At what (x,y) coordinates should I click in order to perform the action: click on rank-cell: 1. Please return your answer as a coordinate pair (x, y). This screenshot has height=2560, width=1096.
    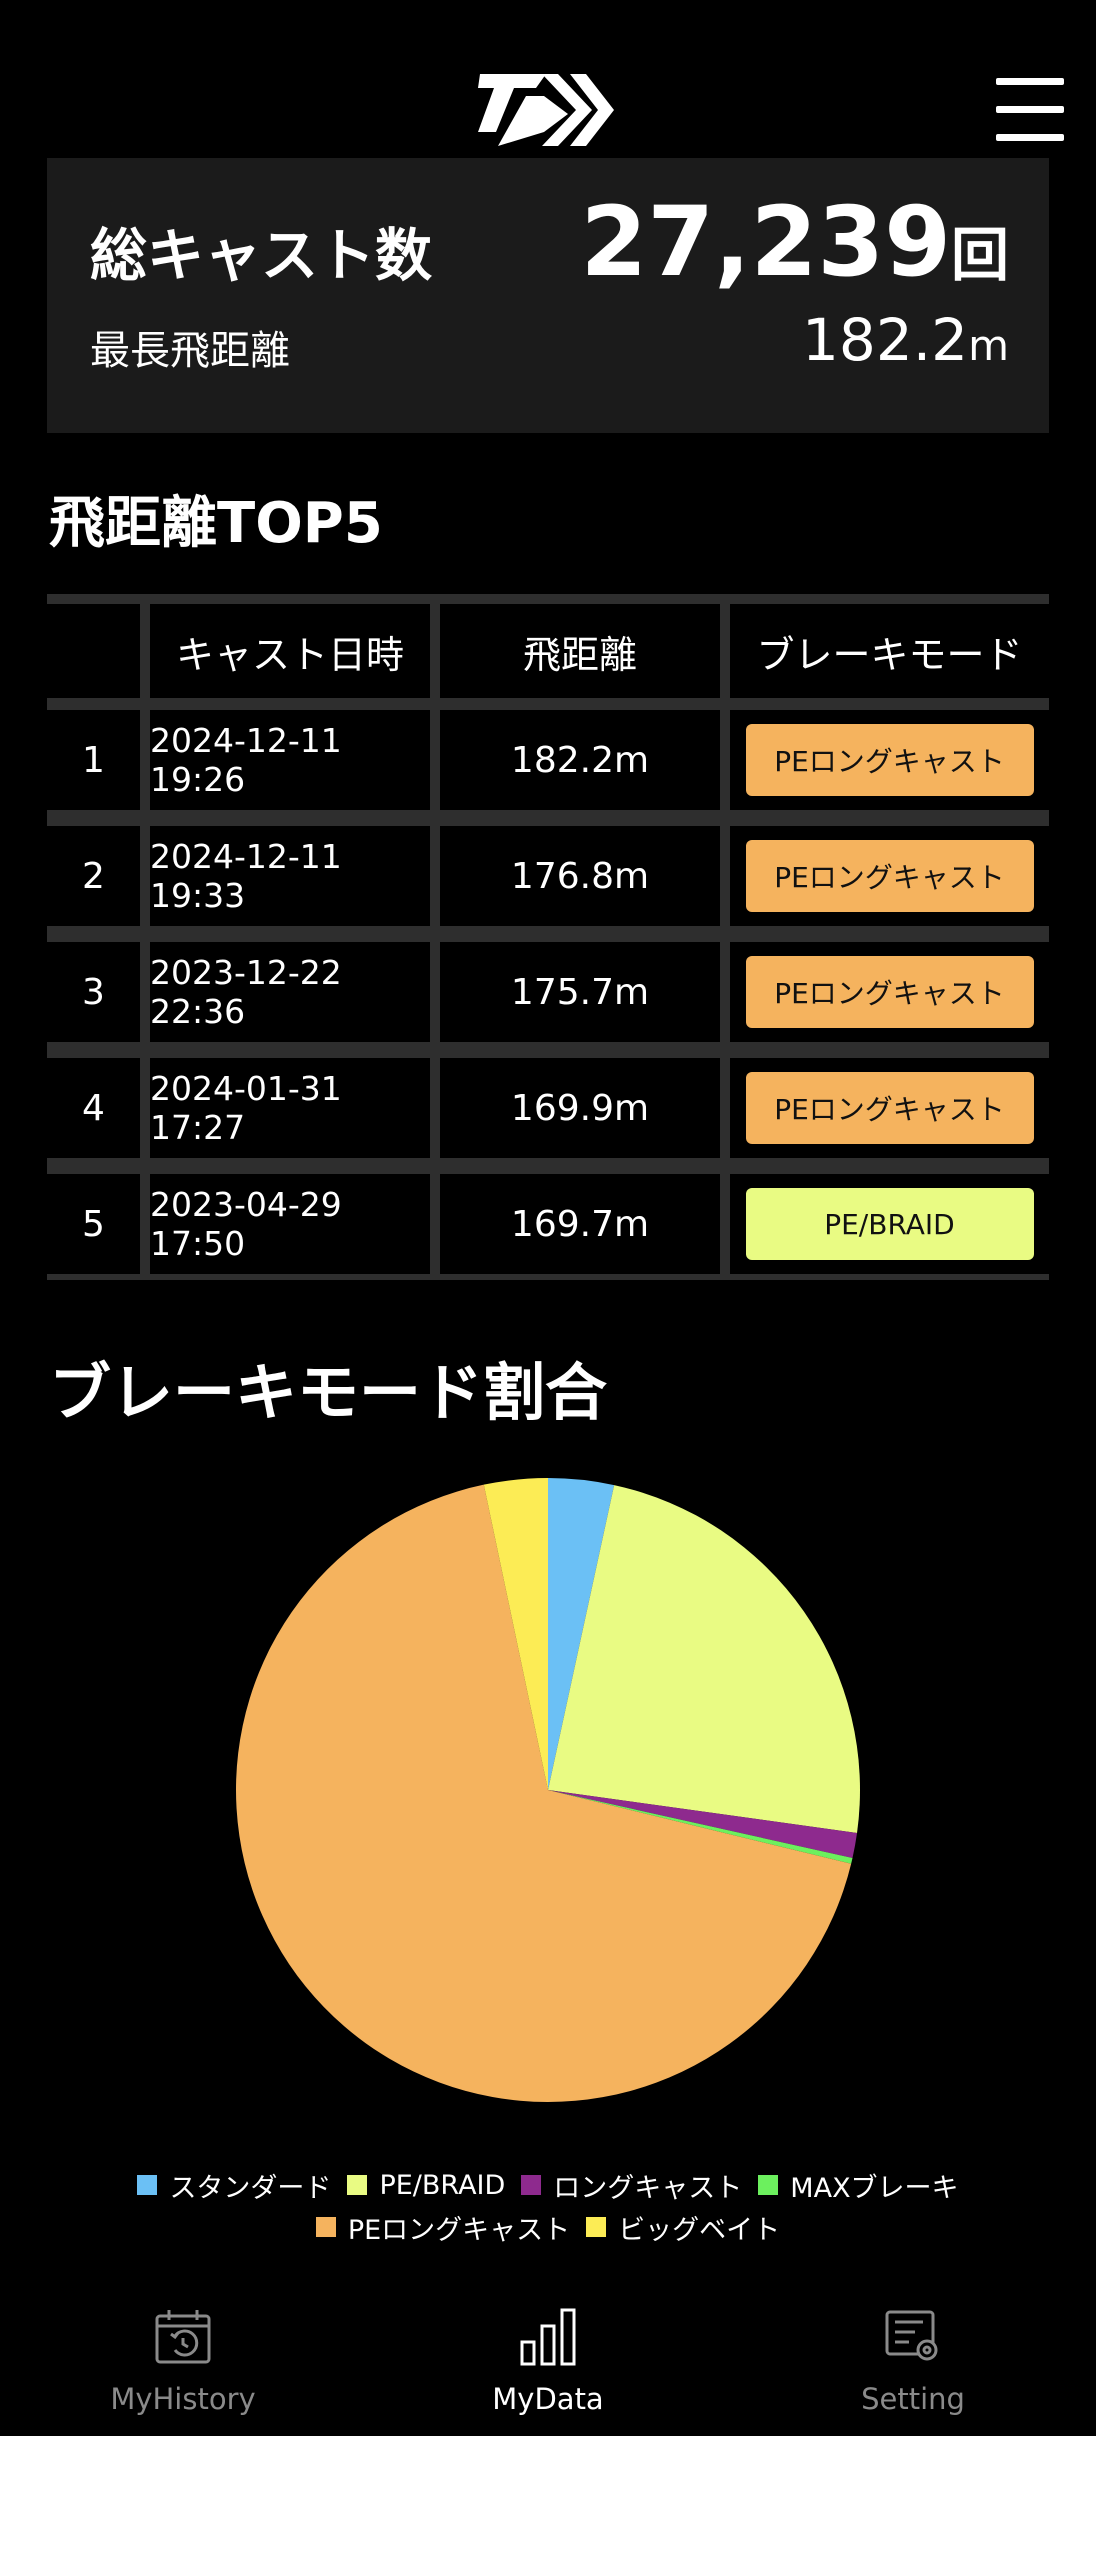
    Looking at the image, I should click on (93, 760).